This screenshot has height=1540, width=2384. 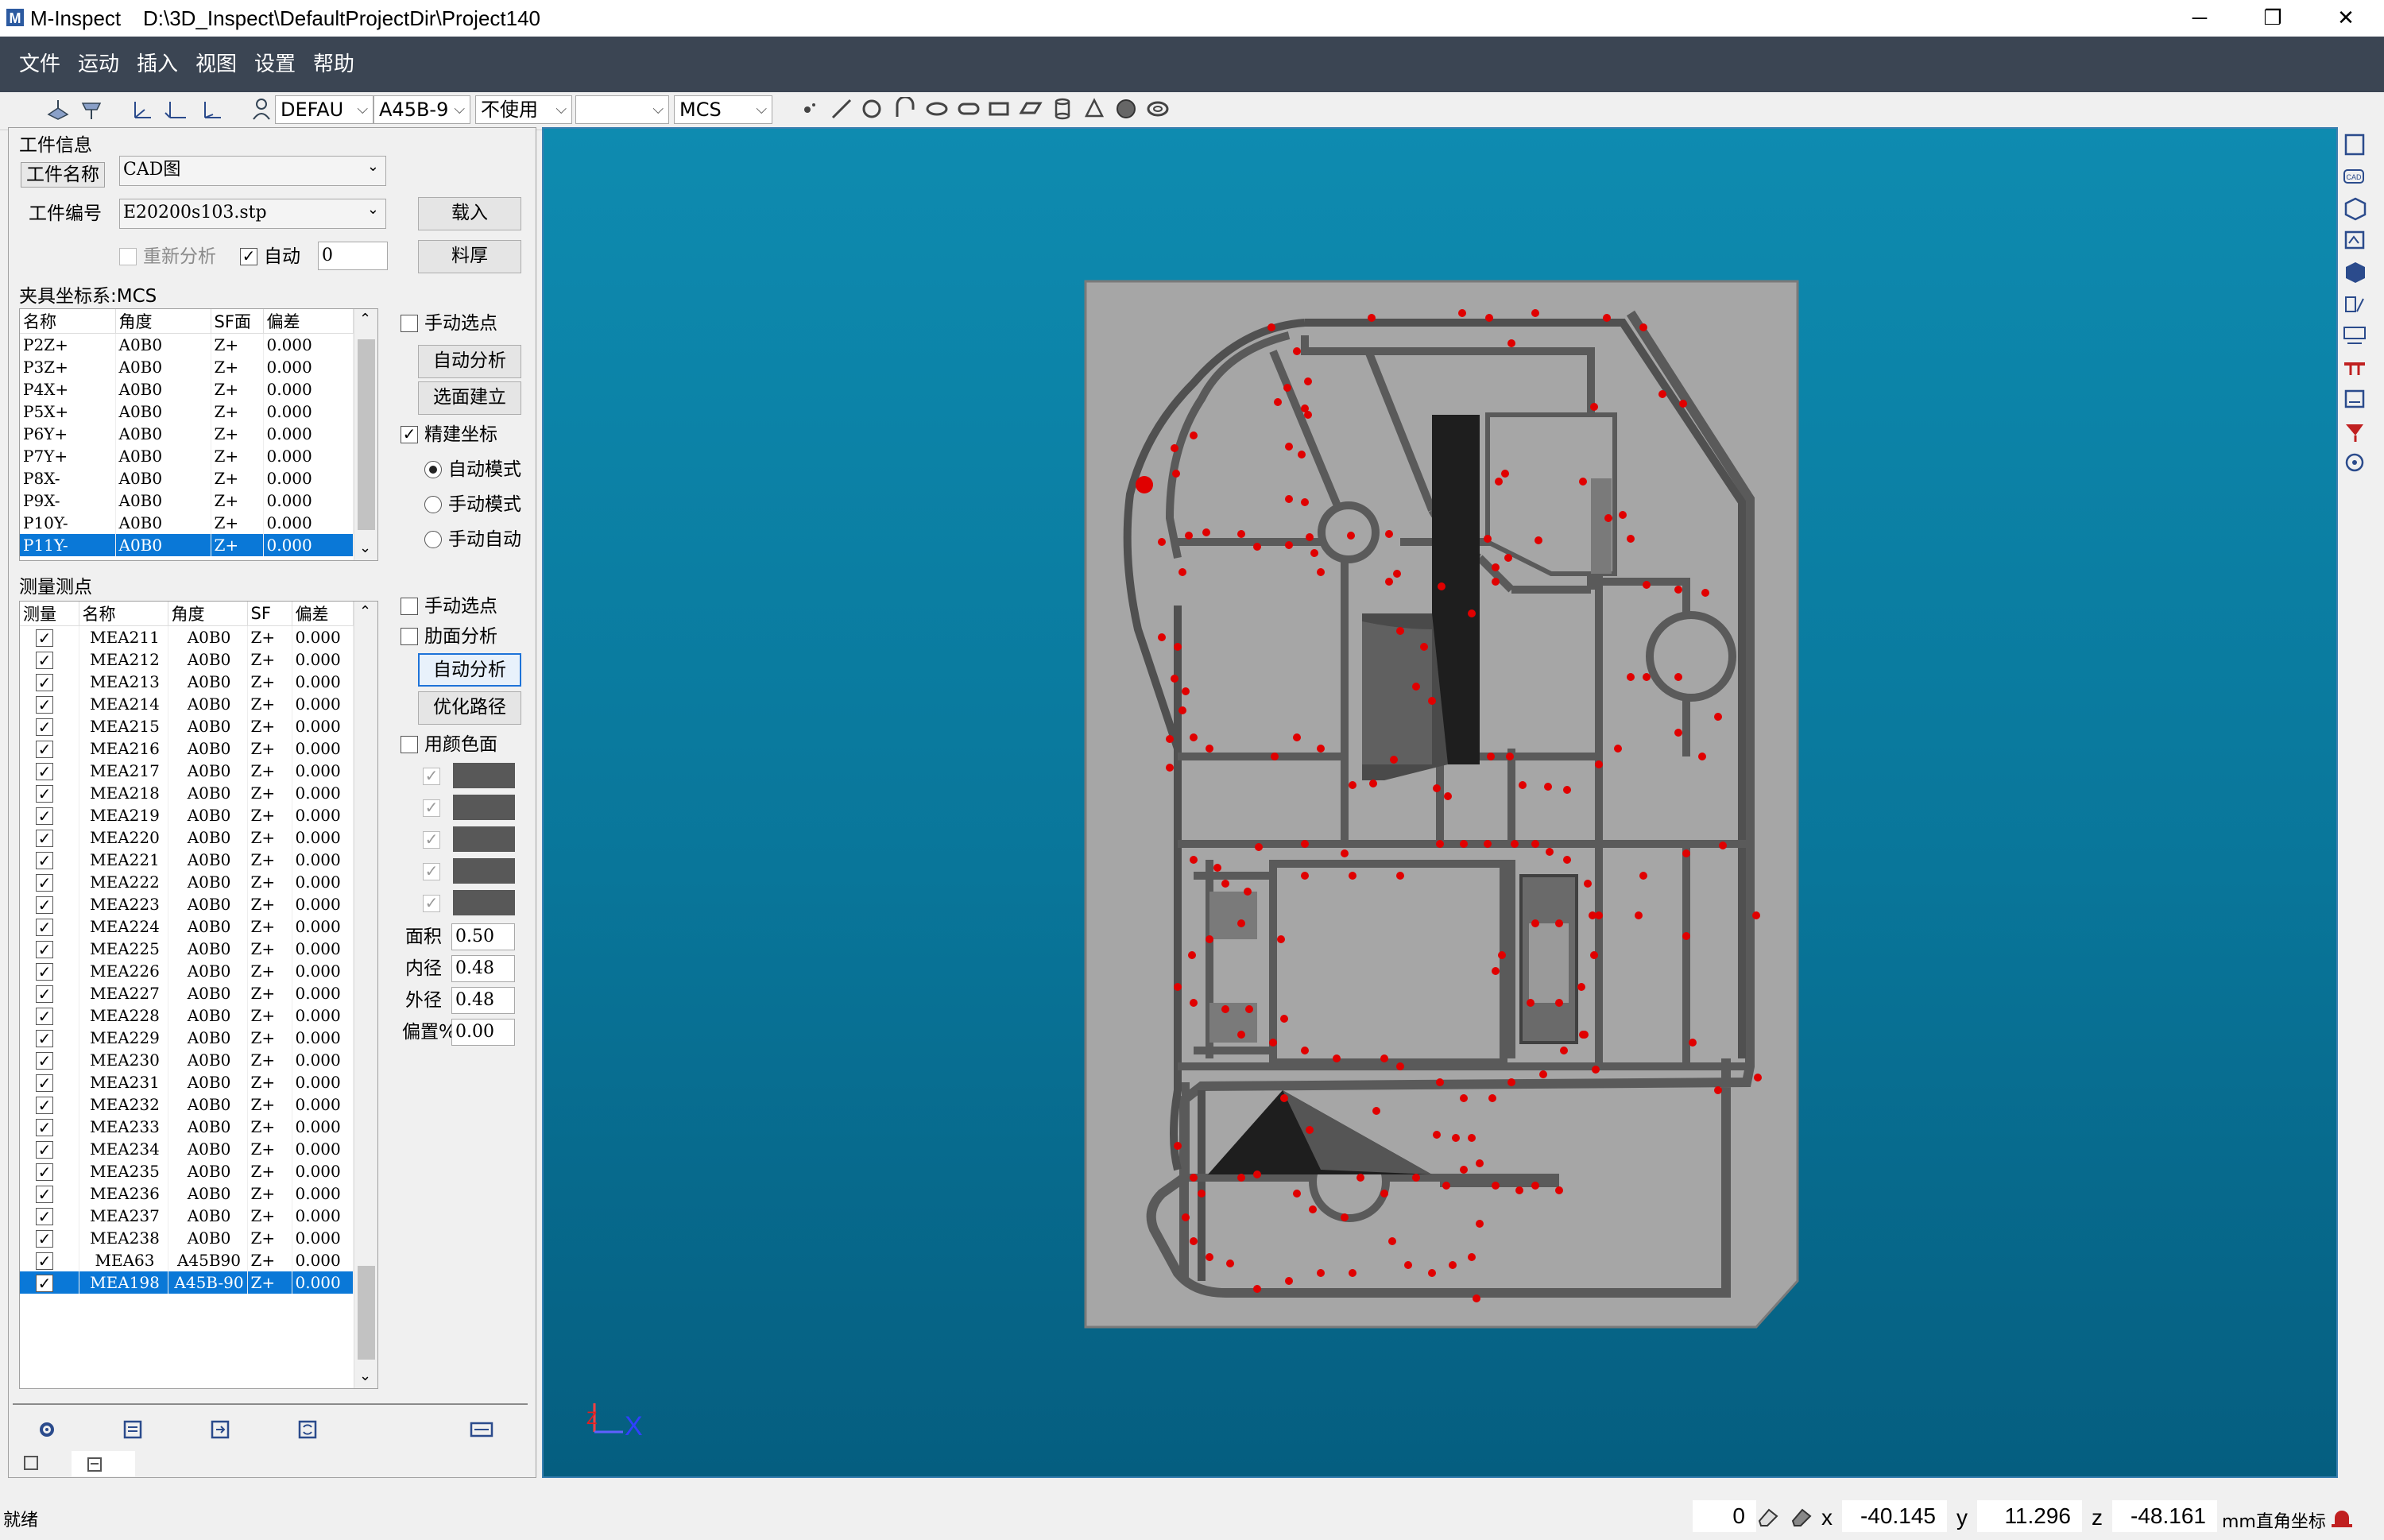 What do you see at coordinates (68, 321) in the screenshot?
I see `fixture-col-name: 名称` at bounding box center [68, 321].